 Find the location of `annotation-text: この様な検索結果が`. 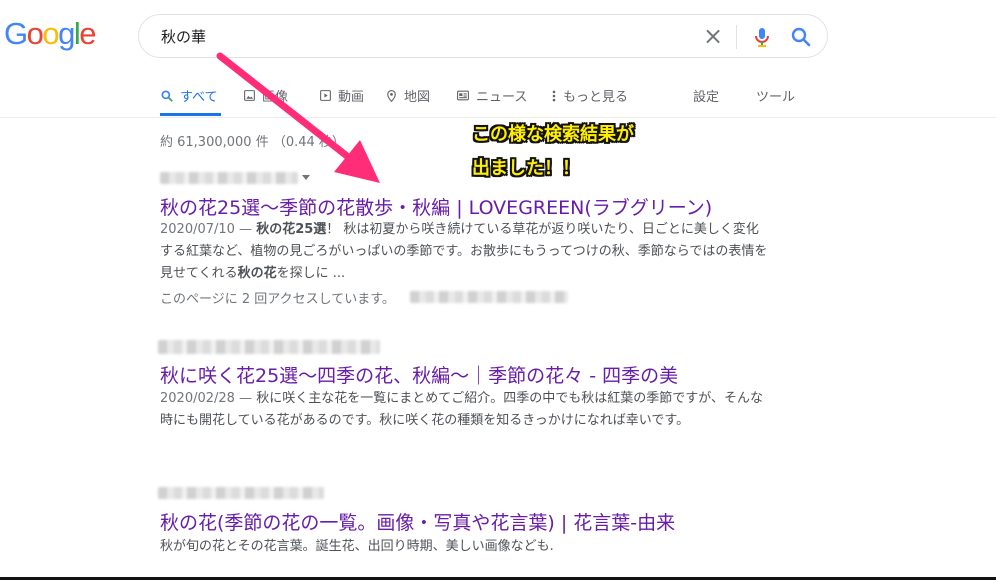

annotation-text: この様な検索結果が is located at coordinates (553, 134).